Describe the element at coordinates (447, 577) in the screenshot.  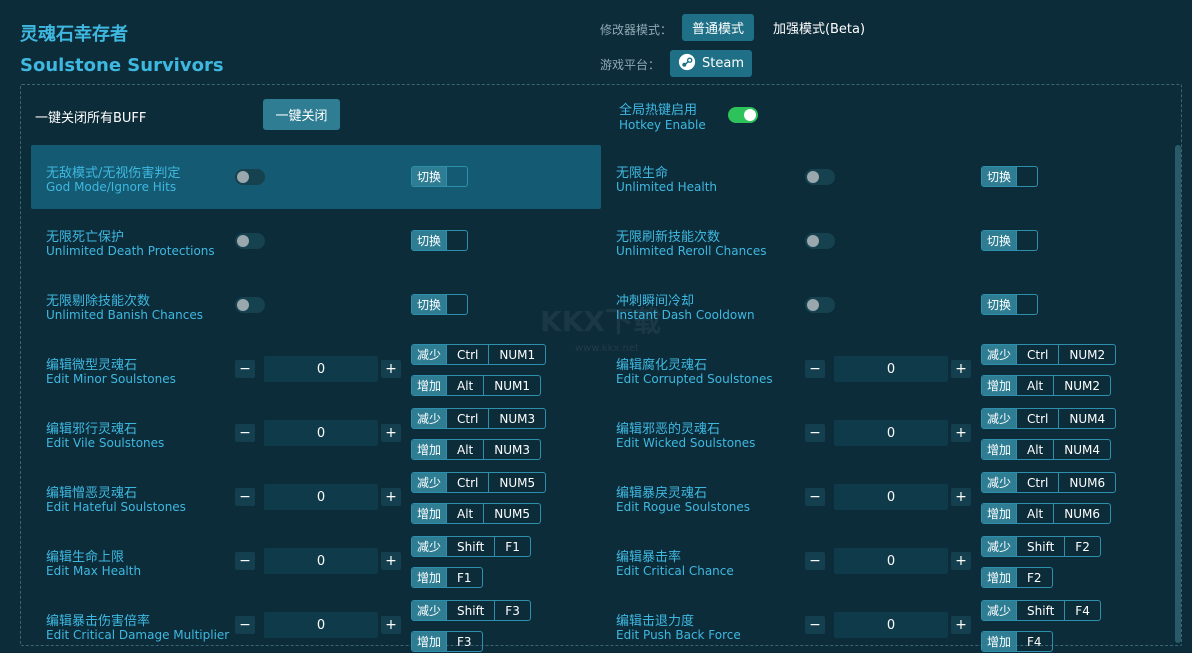
I see `increase-hotkey: 增加 F1` at that location.